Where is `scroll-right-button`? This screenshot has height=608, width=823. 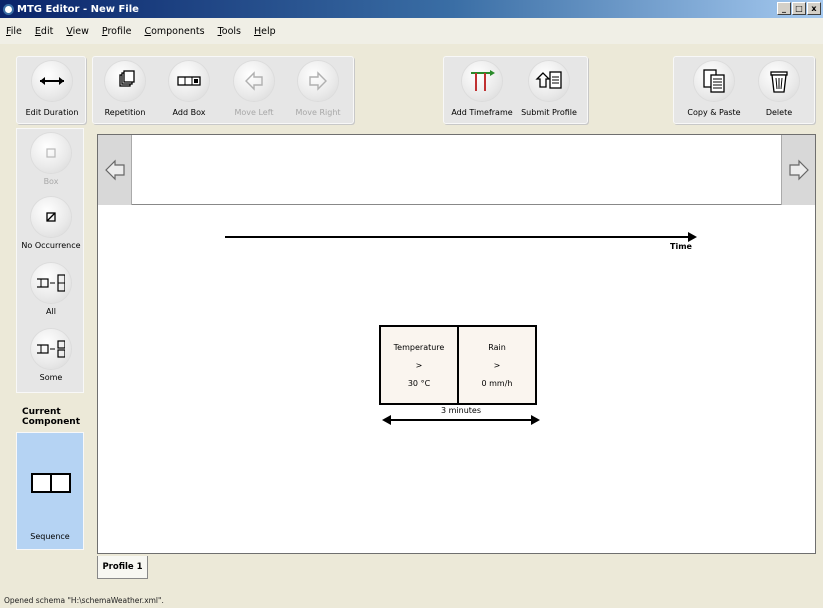 scroll-right-button is located at coordinates (798, 170).